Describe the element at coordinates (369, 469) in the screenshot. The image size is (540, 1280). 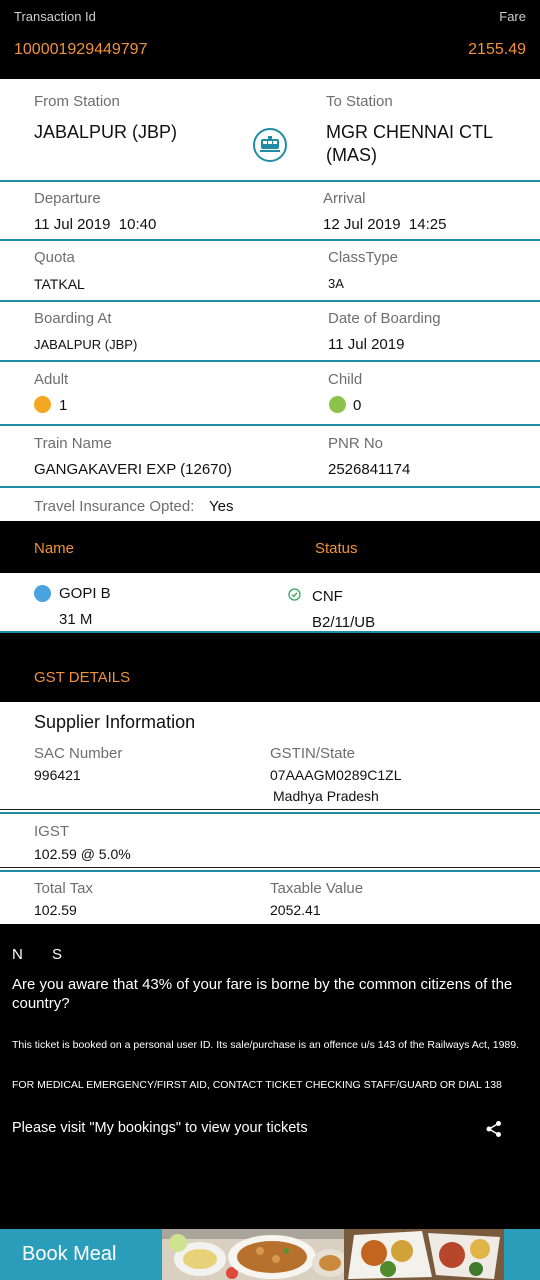
I see `pnr-value: 2526841174` at that location.